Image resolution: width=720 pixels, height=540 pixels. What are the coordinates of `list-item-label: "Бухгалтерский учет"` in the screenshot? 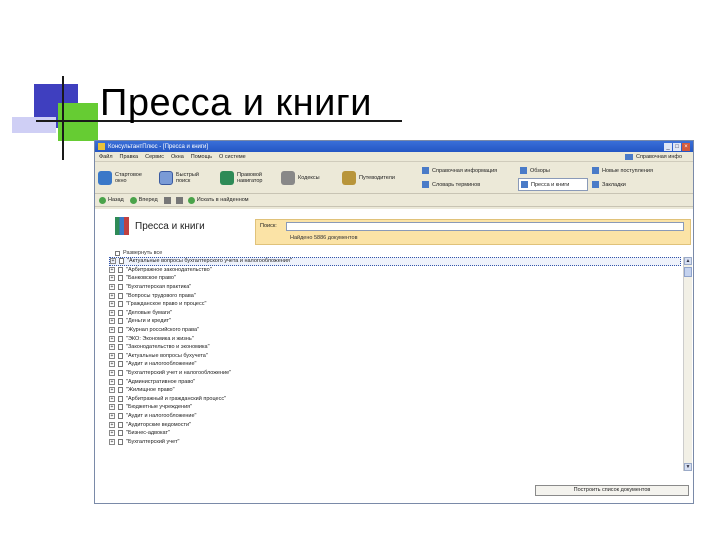 It's located at (153, 441).